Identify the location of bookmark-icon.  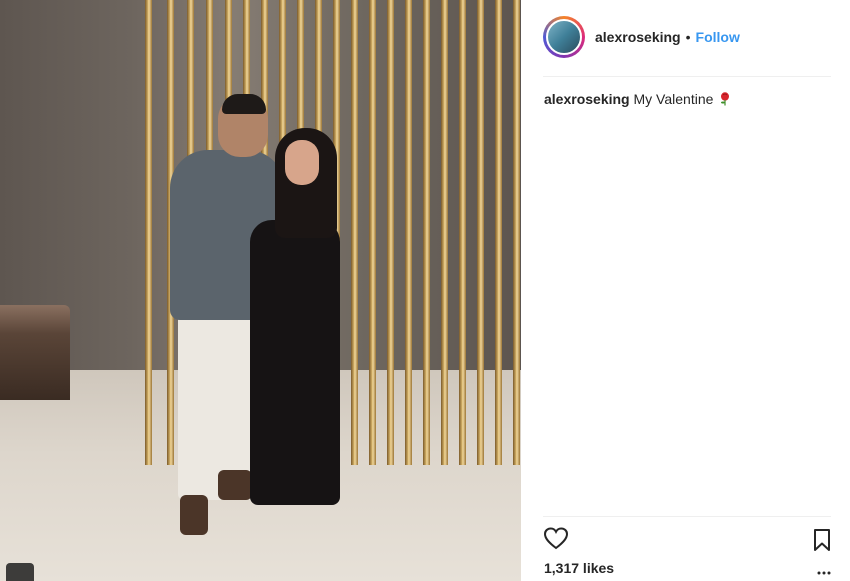
(822, 540).